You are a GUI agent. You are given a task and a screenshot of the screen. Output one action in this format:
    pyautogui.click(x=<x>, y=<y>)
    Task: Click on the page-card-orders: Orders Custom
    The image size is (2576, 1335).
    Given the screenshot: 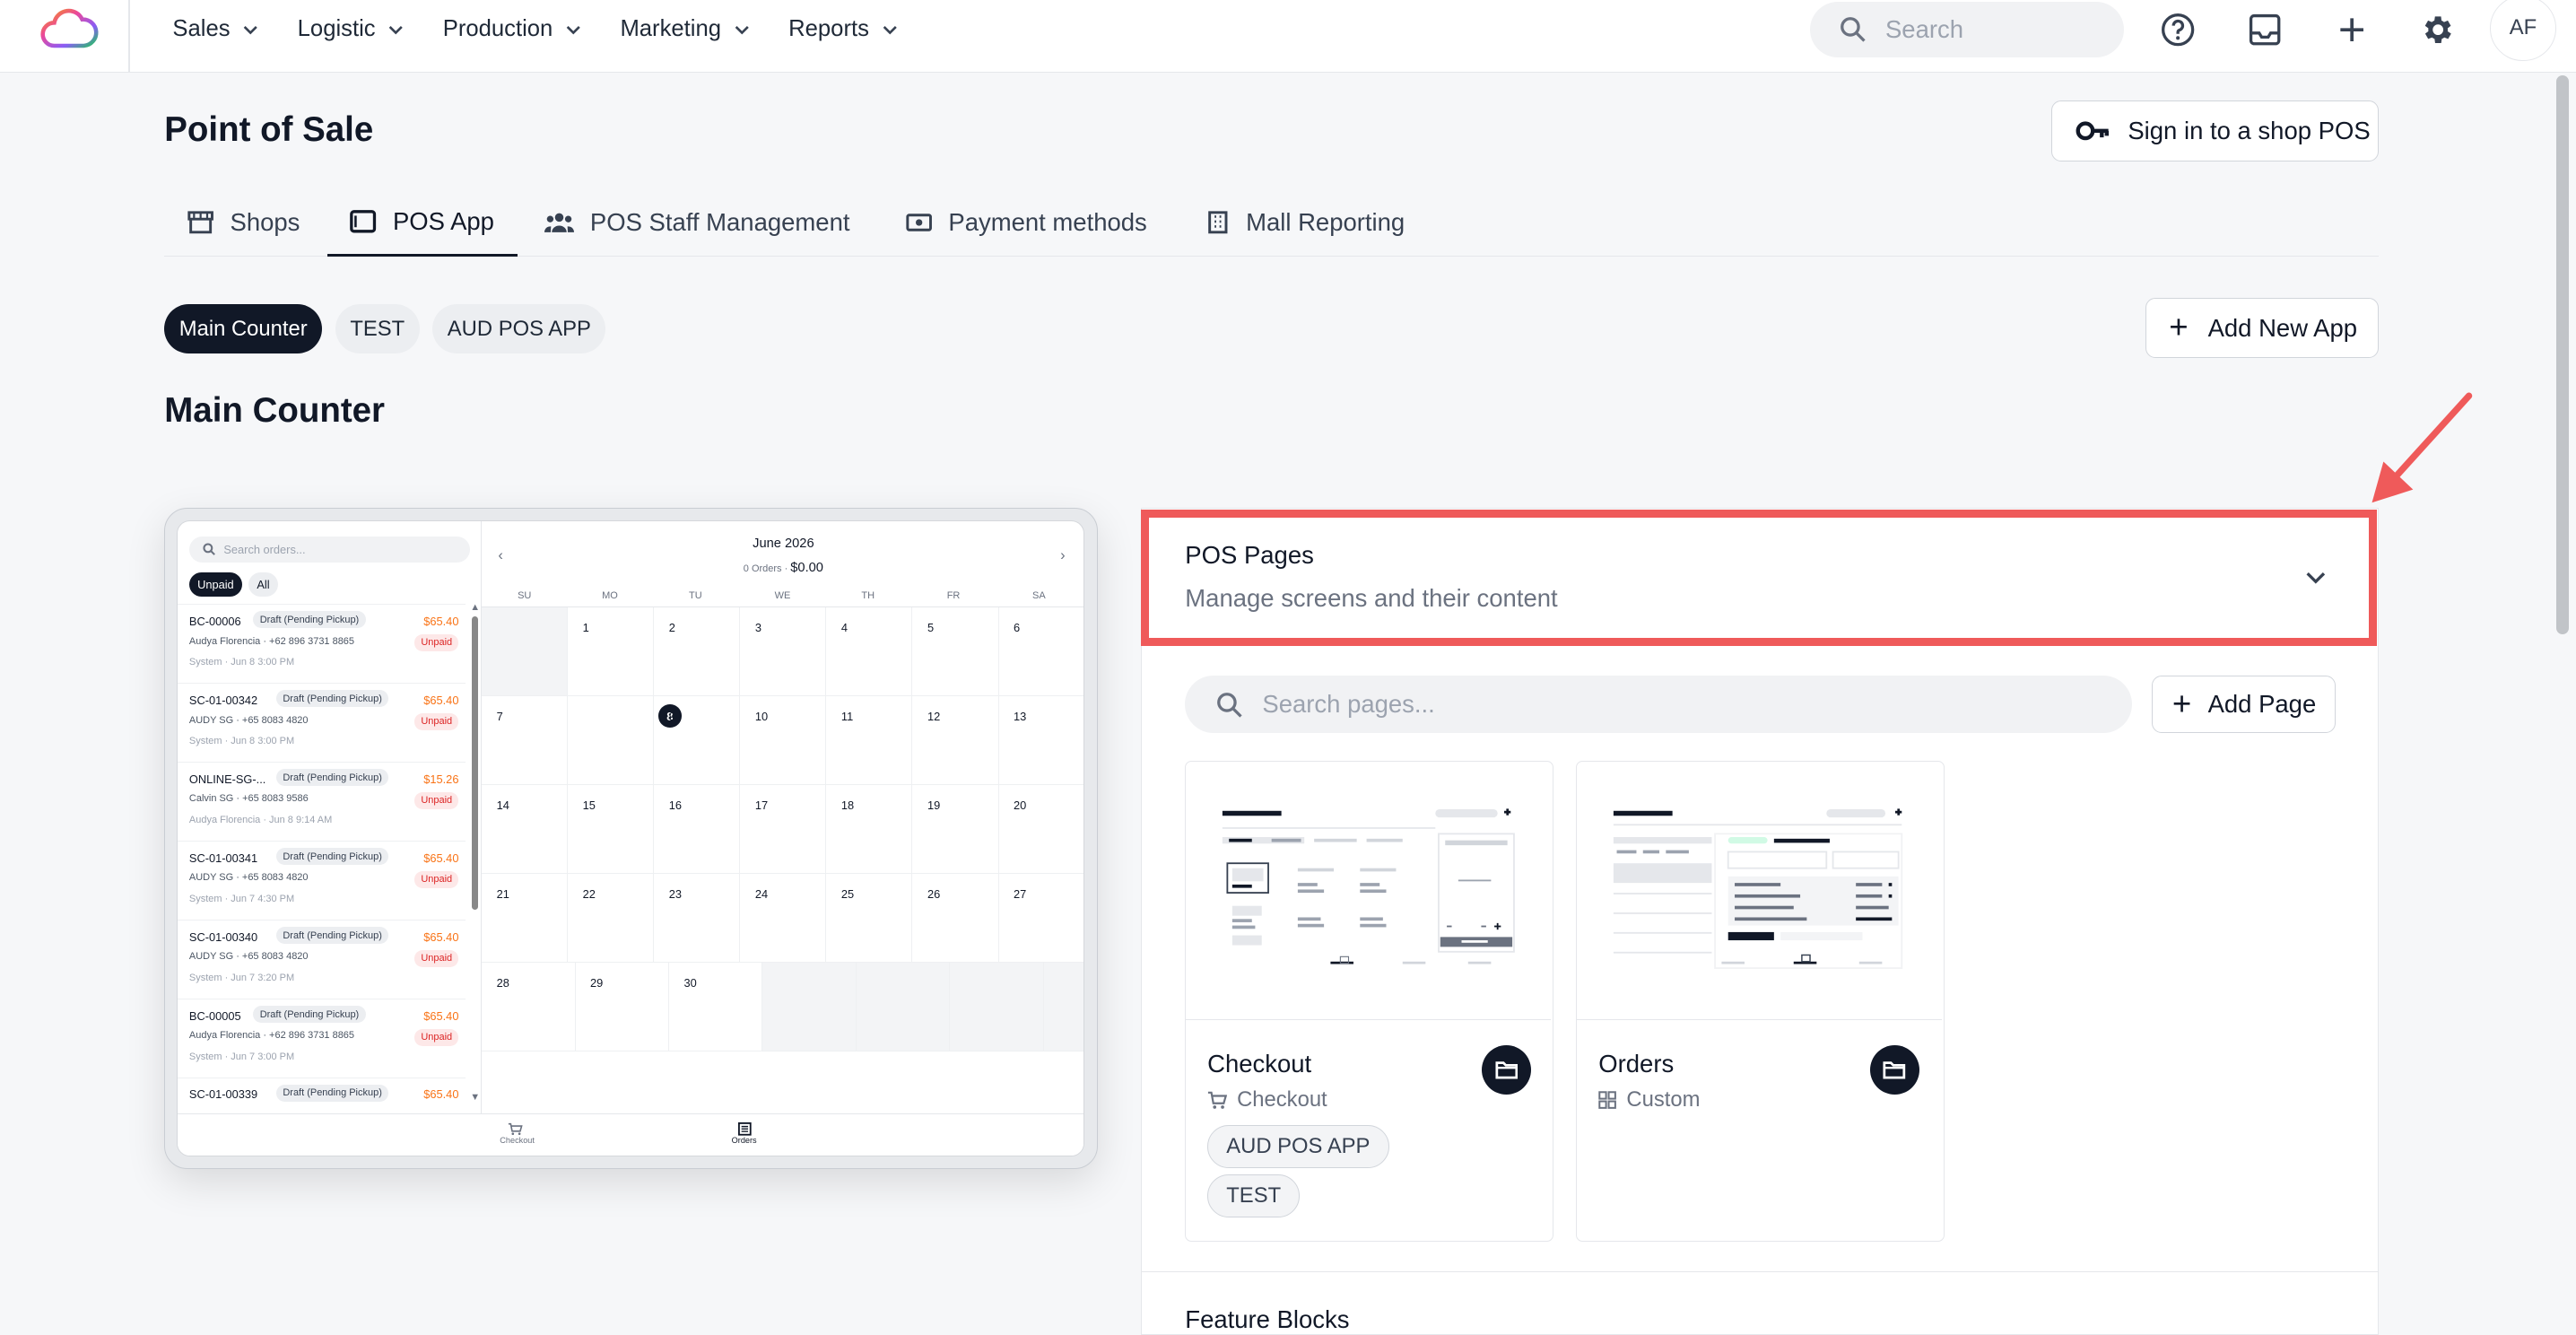 What is the action you would take?
    pyautogui.click(x=1760, y=1001)
    